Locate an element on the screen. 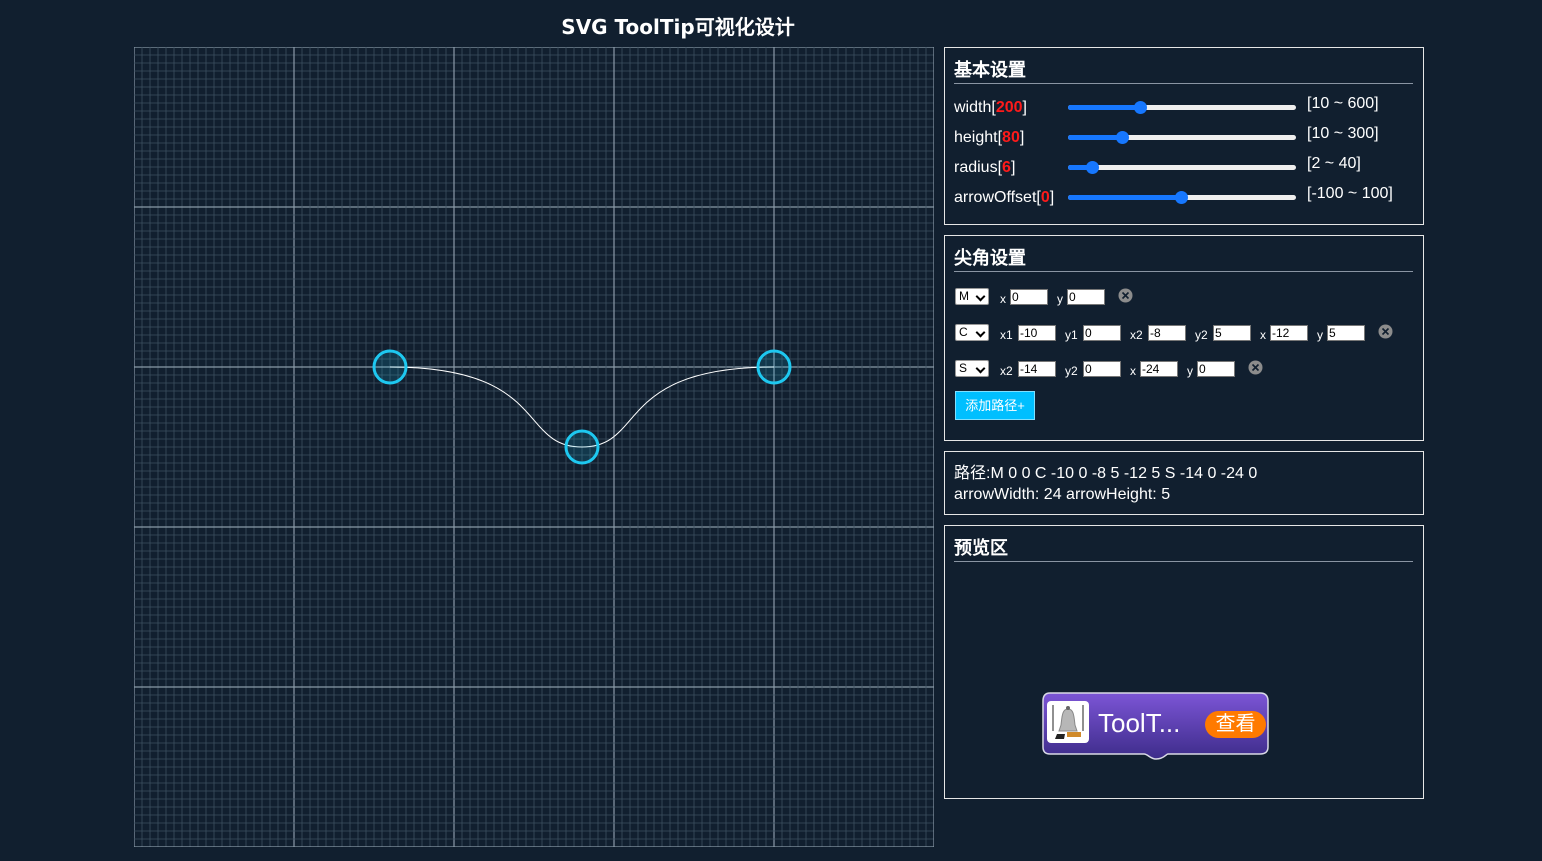 This screenshot has height=861, width=1542. arrow-settings-heading: 尖角设置 is located at coordinates (1183, 260).